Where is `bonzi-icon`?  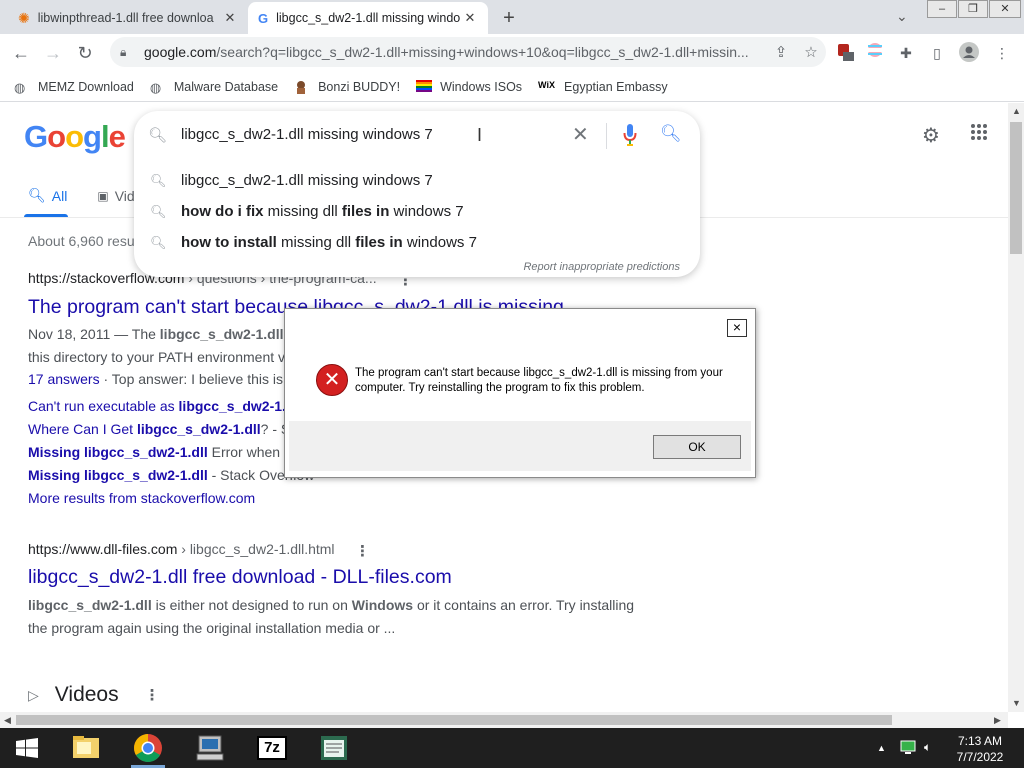 bonzi-icon is located at coordinates (302, 87).